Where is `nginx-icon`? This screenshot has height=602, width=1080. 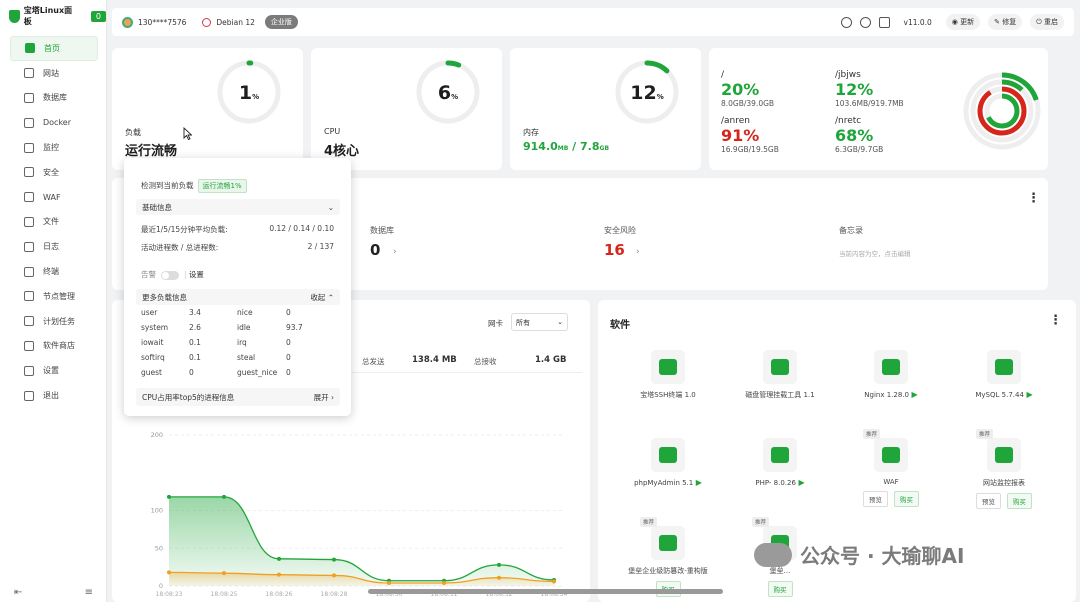
nginx-icon is located at coordinates (891, 367).